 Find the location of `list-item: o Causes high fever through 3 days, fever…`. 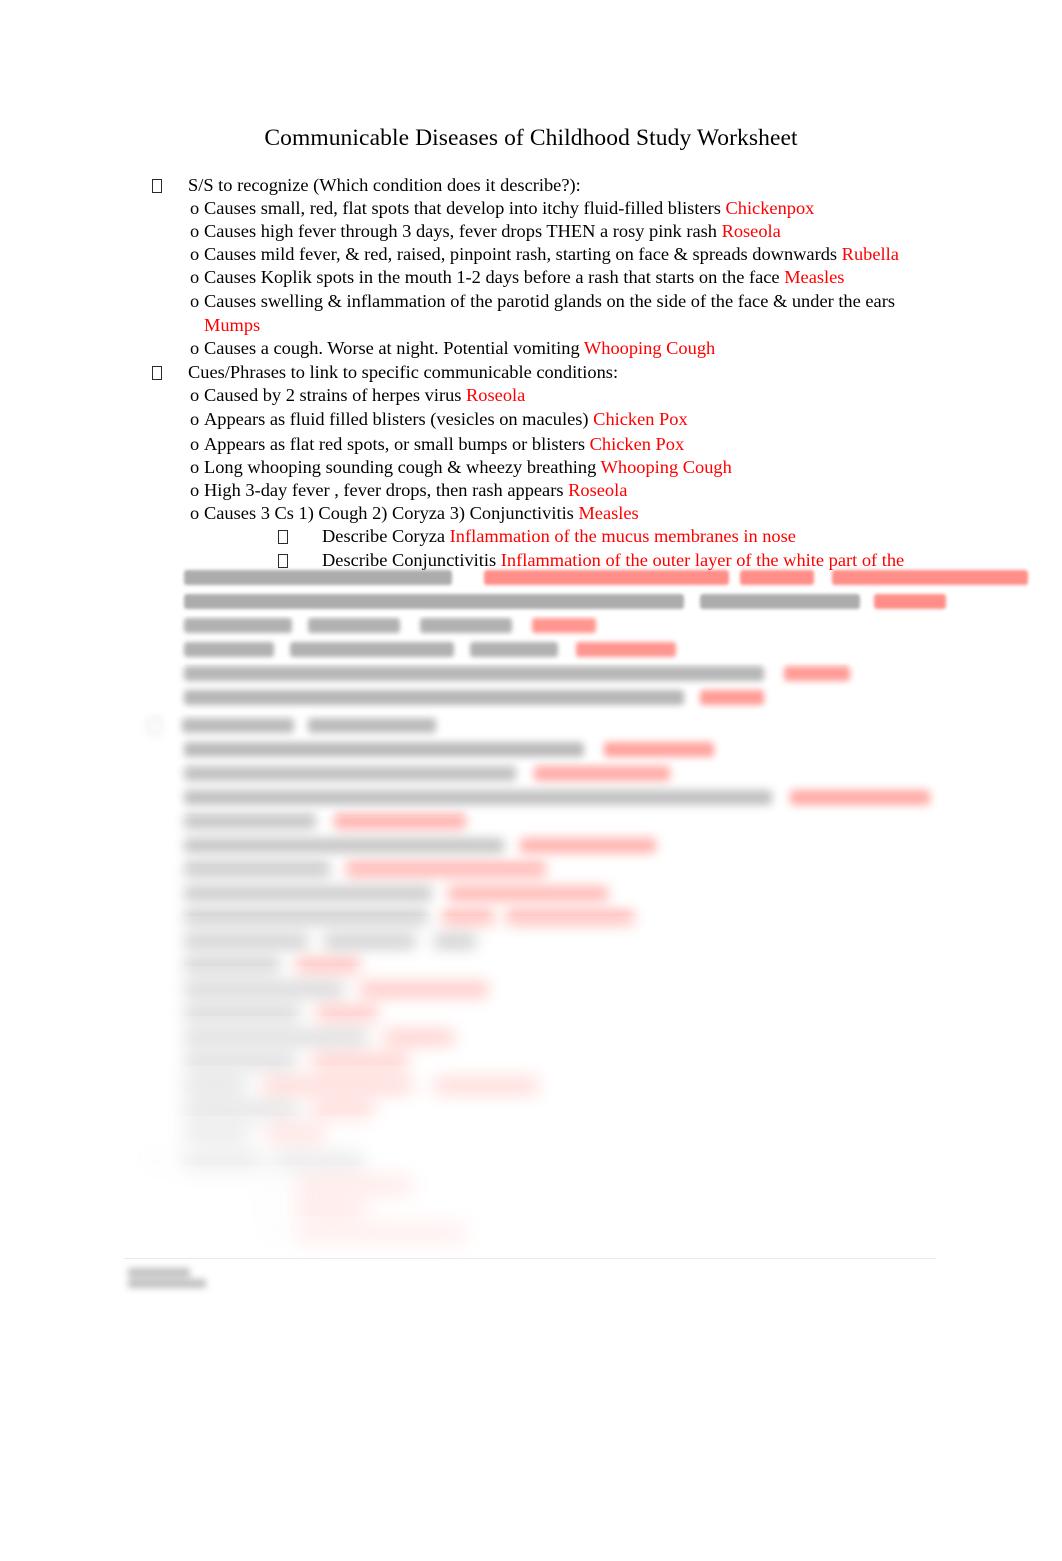

list-item: o Causes high fever through 3 days, fever… is located at coordinates (485, 231).